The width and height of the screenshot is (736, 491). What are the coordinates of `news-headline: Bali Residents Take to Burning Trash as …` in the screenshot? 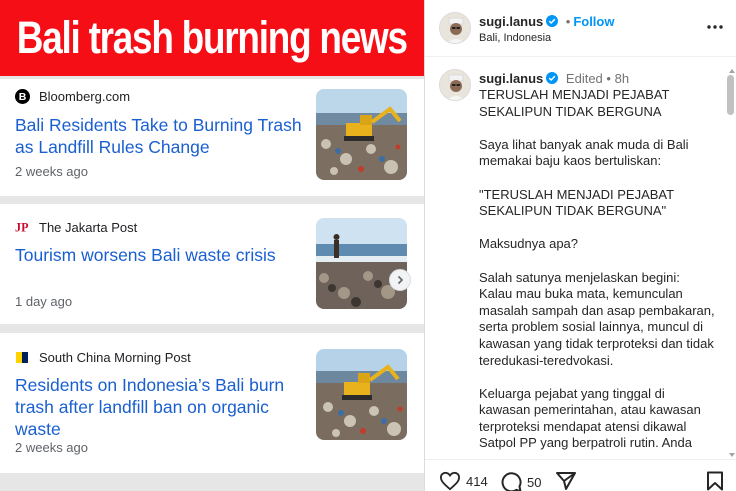 It's located at (160, 136).